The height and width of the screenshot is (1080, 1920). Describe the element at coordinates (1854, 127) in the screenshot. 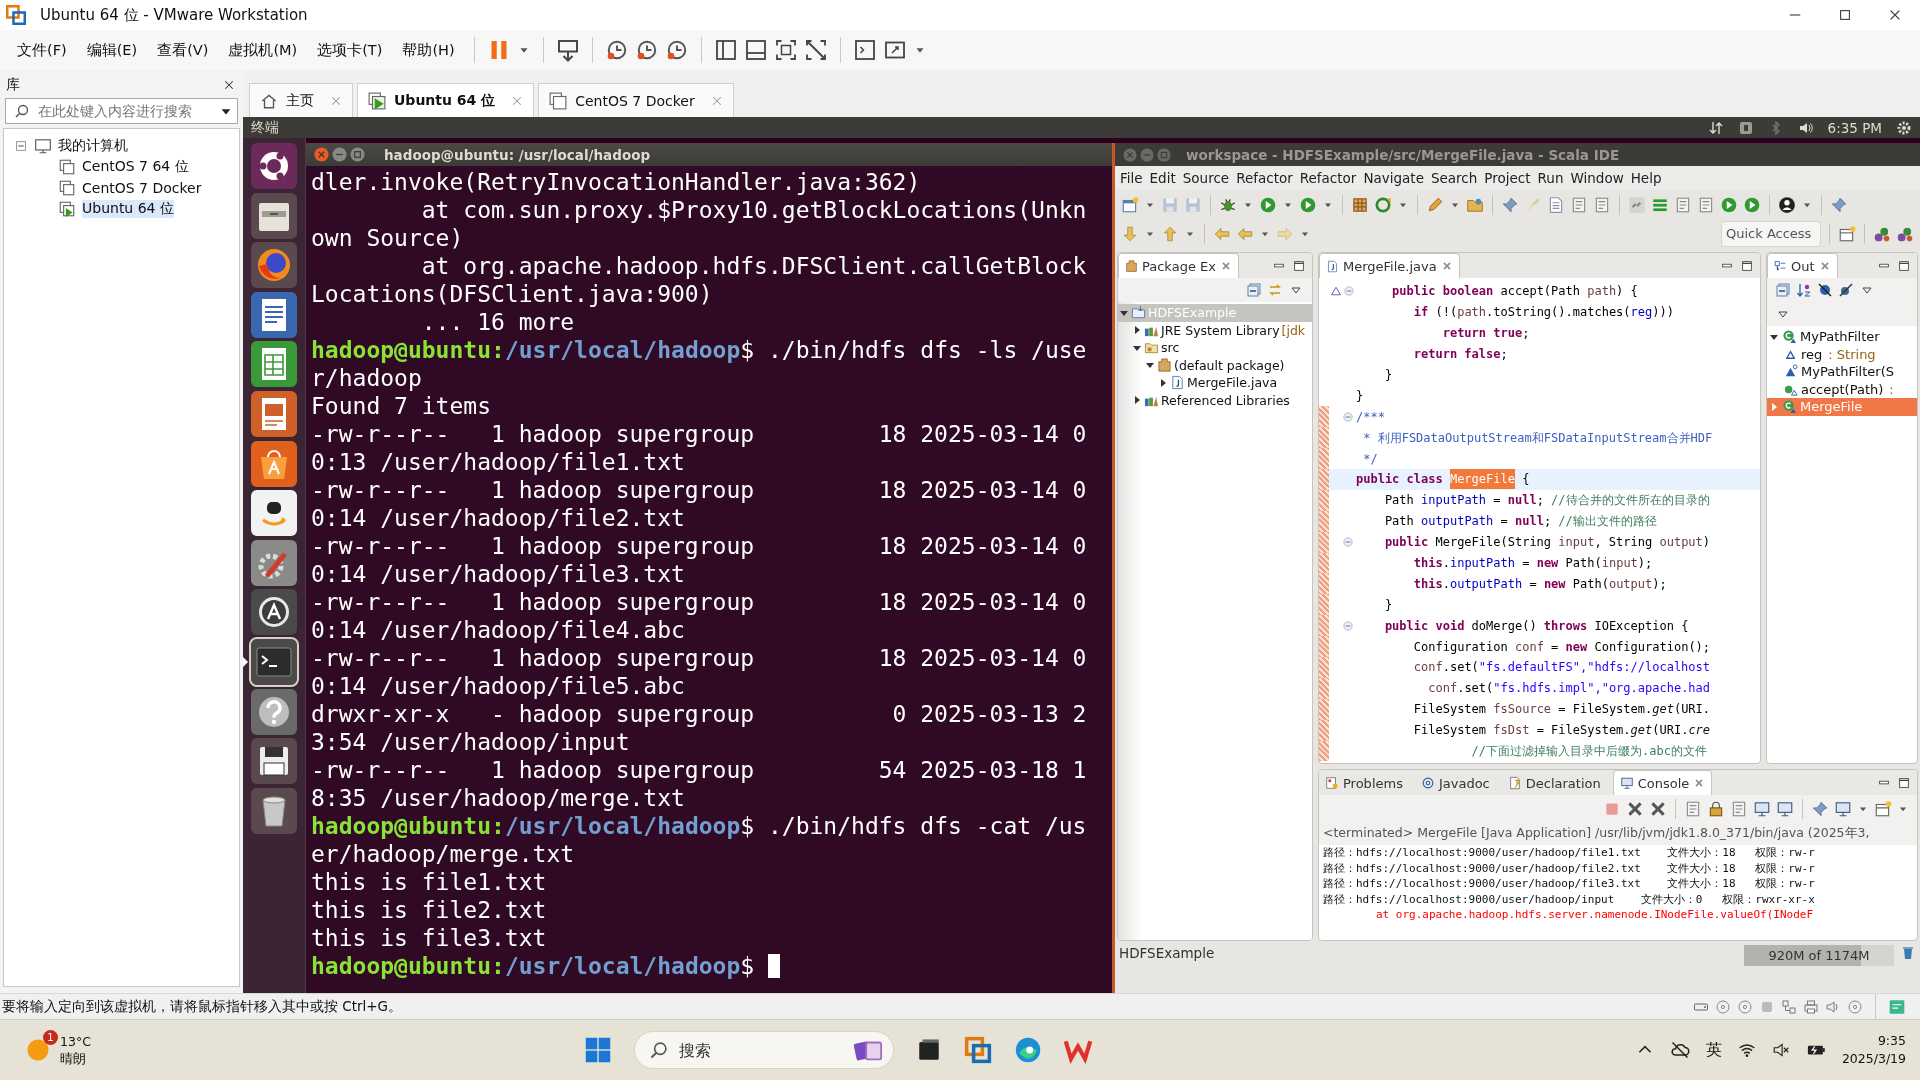

I see `clock: 6:35 PM` at that location.